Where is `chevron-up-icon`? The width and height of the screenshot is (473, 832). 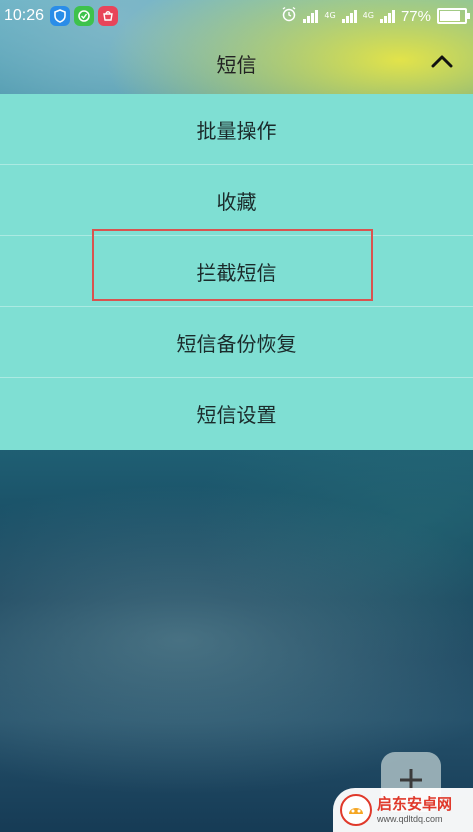 chevron-up-icon is located at coordinates (442, 61).